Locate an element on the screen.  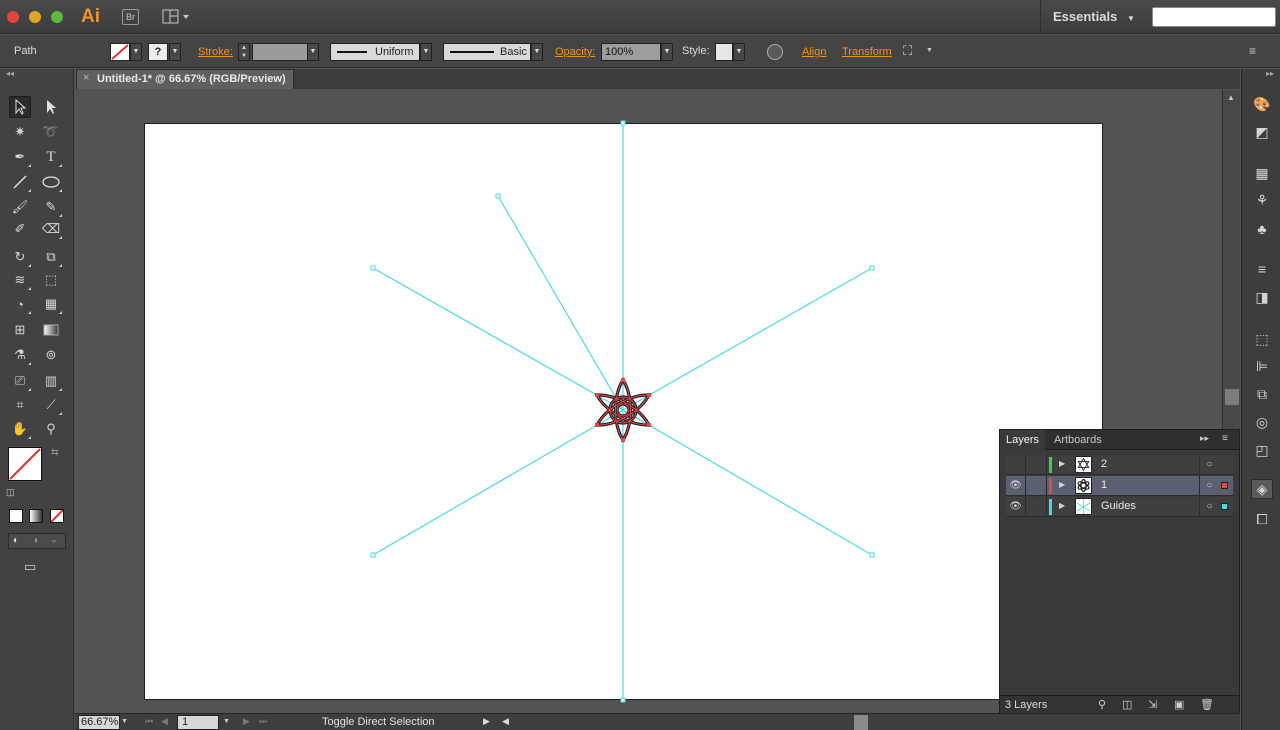
direct-selection-tool-icon is located at coordinates (51, 107).